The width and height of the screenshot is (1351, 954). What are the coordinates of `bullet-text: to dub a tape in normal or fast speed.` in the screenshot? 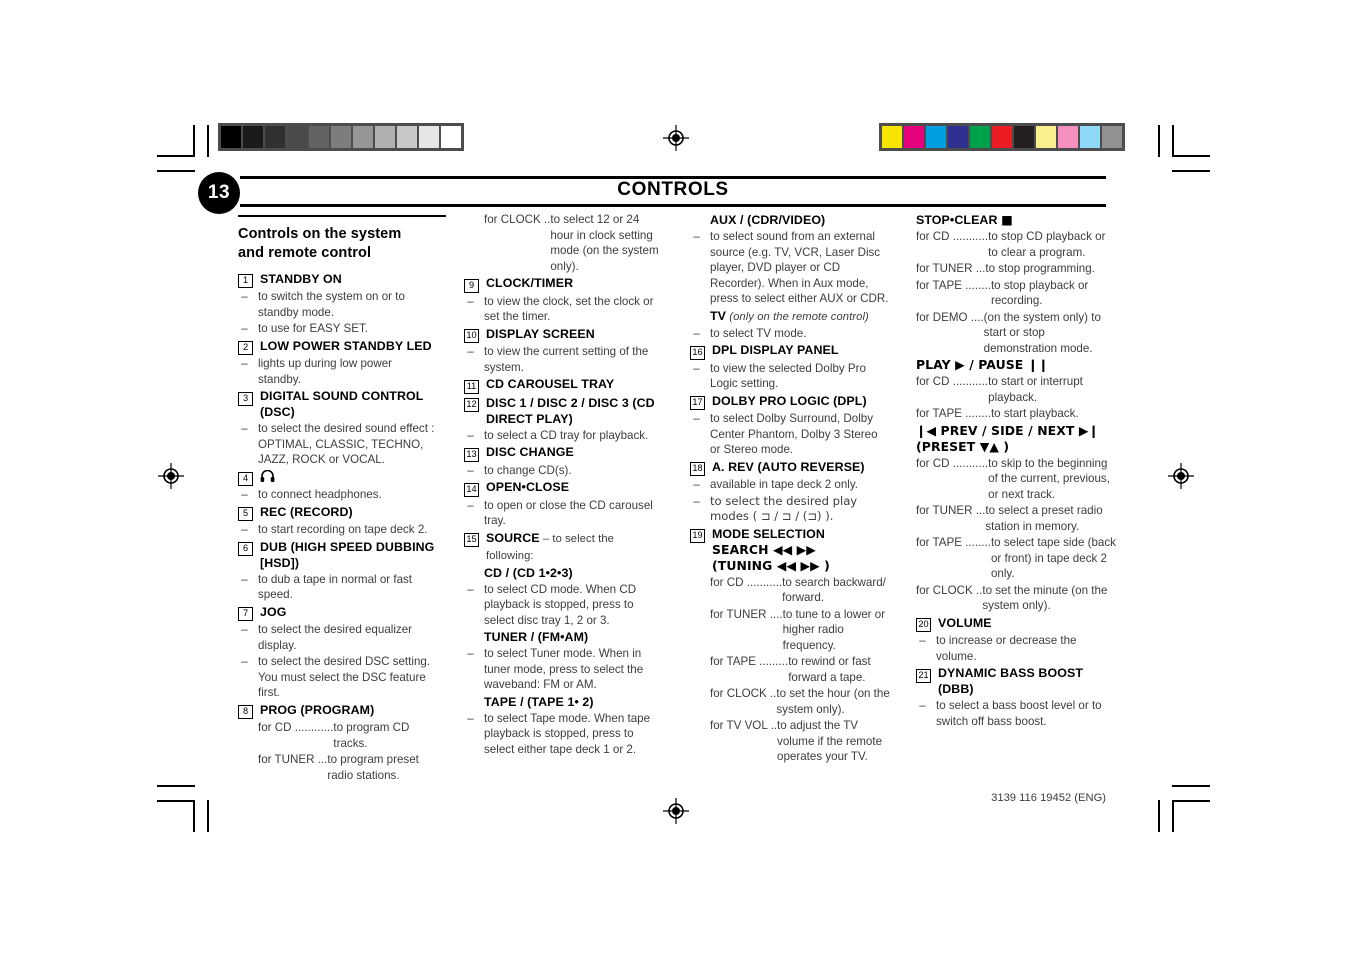 It's located at (335, 587).